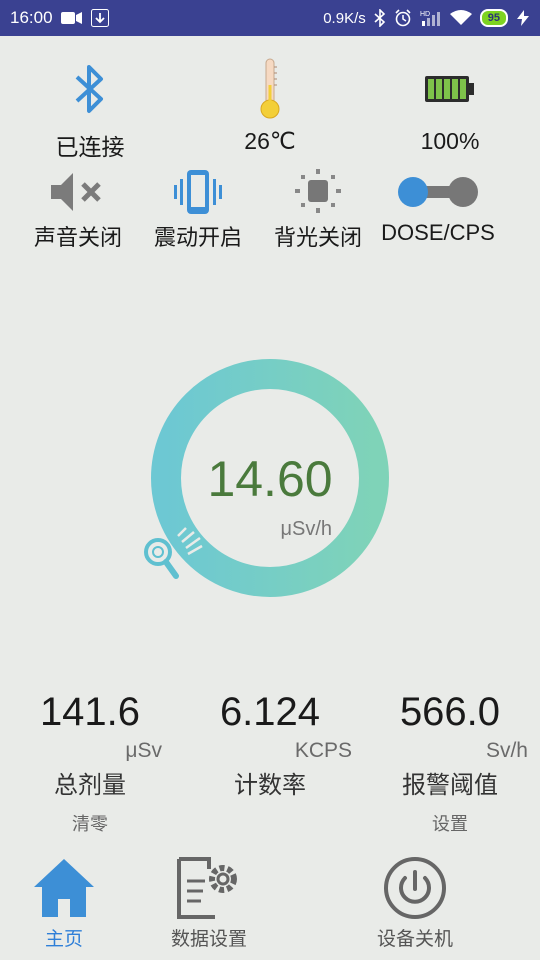  I want to click on nav-home: 主页, so click(64, 906).